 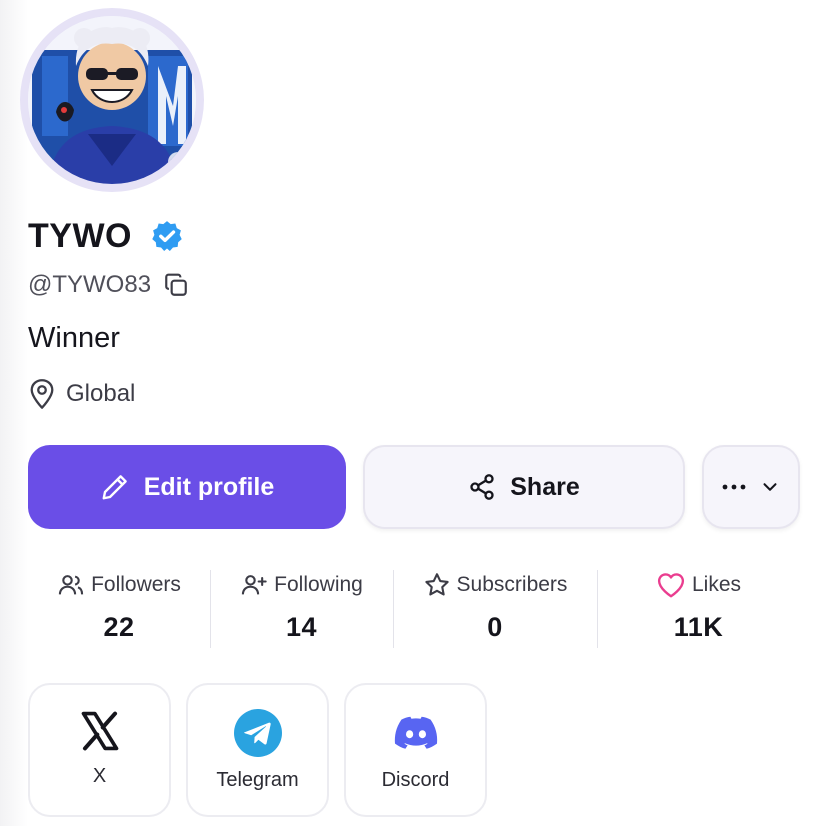 What do you see at coordinates (167, 236) in the screenshot?
I see `verified-badge-icon` at bounding box center [167, 236].